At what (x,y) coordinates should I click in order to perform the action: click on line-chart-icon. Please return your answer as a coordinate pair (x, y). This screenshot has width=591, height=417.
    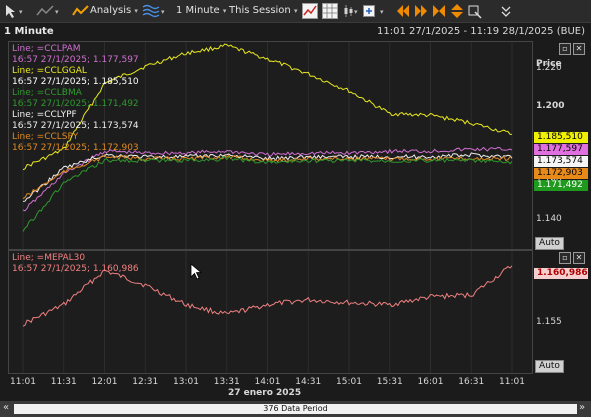
    Looking at the image, I should click on (310, 11).